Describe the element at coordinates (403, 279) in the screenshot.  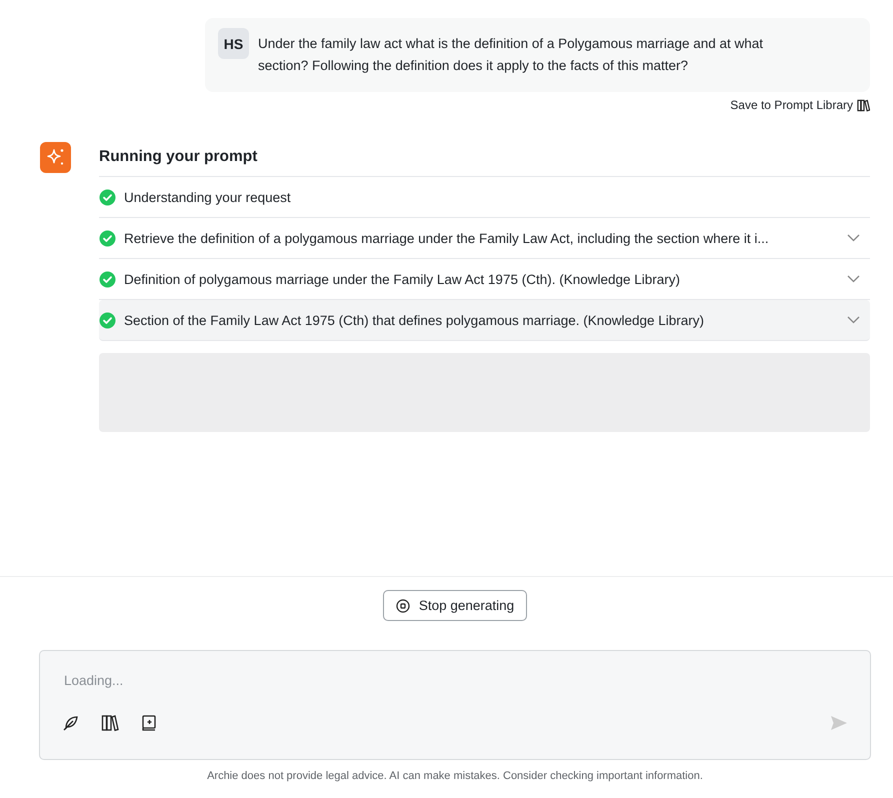
I see `step-text: Definition of polygamous marriage under the Family Law Act 1975 (Cth). (Knowledge Library)` at that location.